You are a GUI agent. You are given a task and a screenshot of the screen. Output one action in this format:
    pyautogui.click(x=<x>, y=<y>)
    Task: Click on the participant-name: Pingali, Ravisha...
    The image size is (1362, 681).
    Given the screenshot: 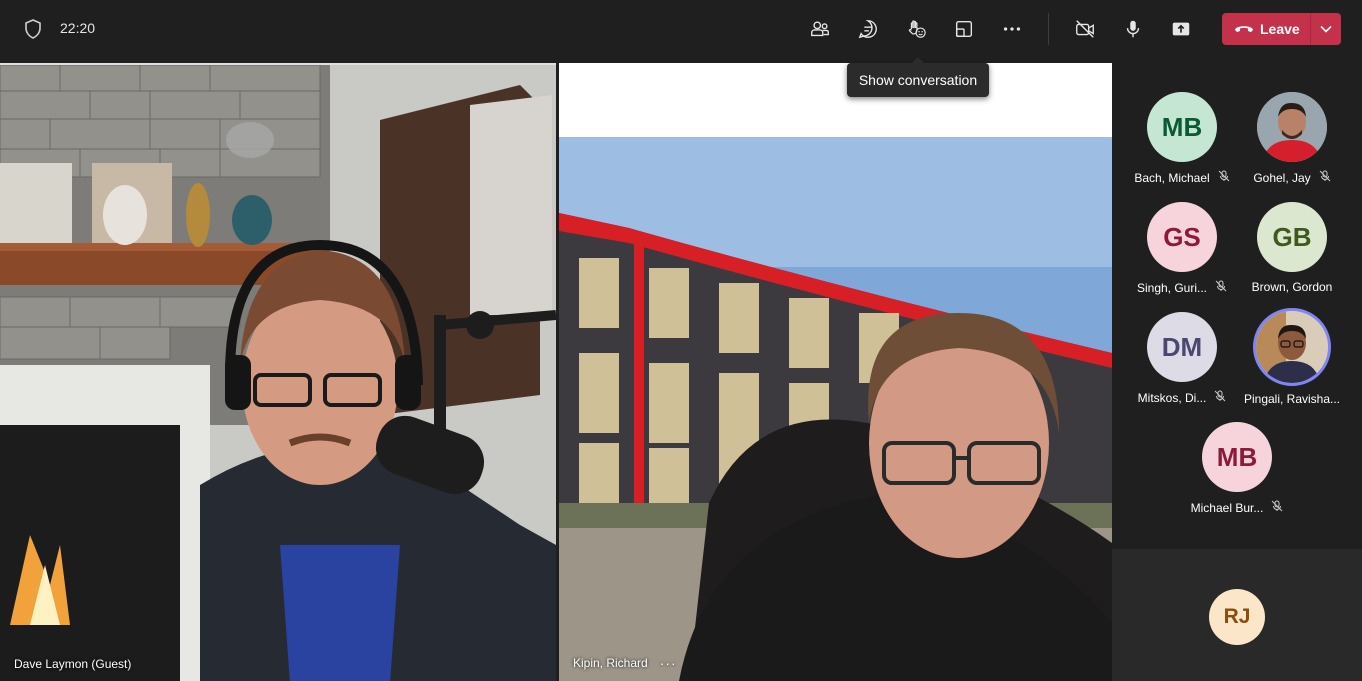 What is the action you would take?
    pyautogui.click(x=1292, y=399)
    